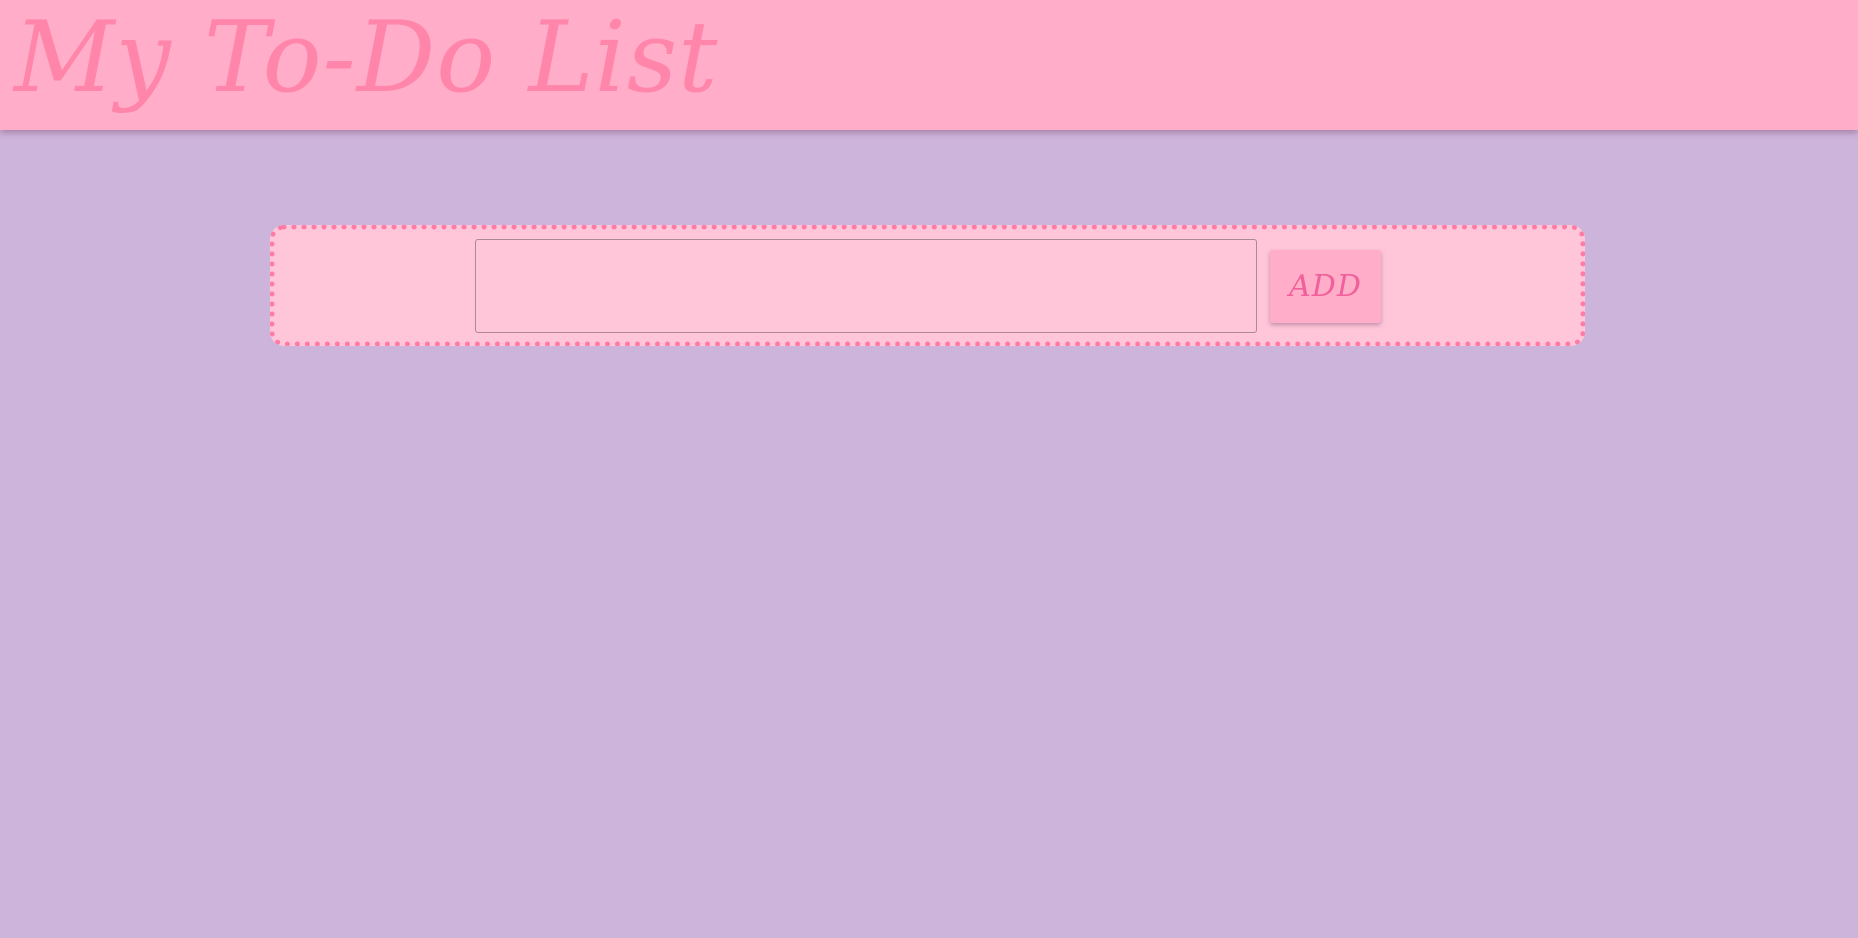  I want to click on todo-input, so click(866, 286).